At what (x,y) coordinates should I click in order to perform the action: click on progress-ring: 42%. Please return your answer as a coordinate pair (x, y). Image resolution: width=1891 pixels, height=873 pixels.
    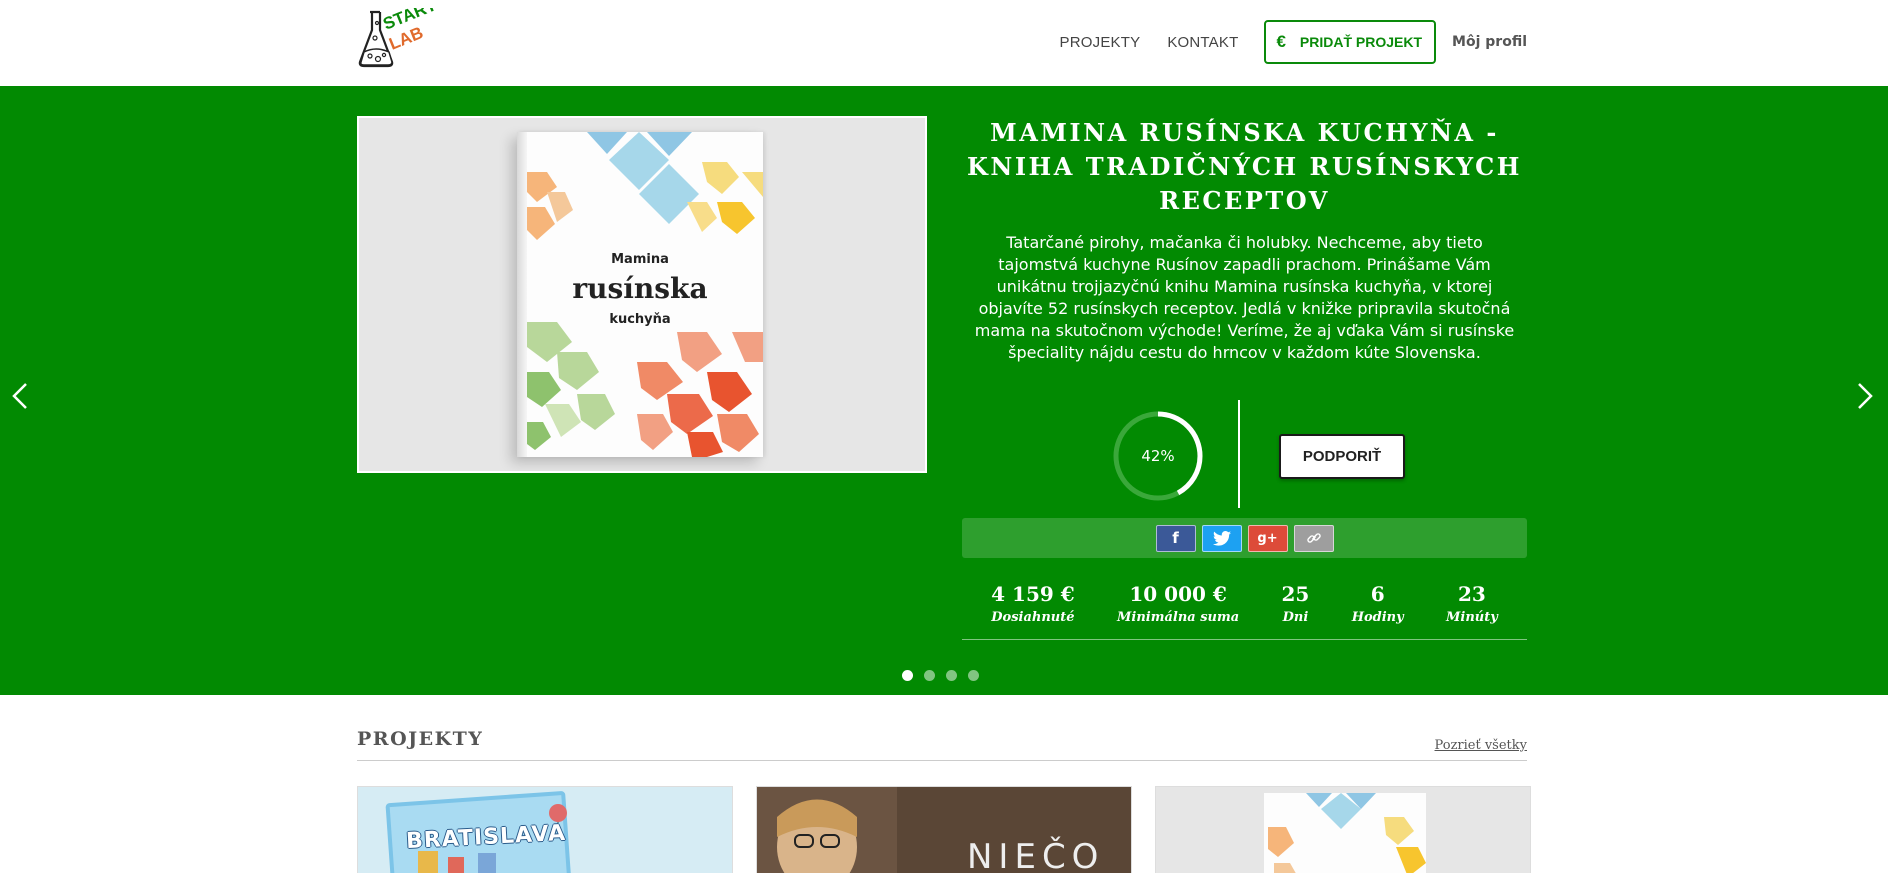
    Looking at the image, I should click on (1158, 456).